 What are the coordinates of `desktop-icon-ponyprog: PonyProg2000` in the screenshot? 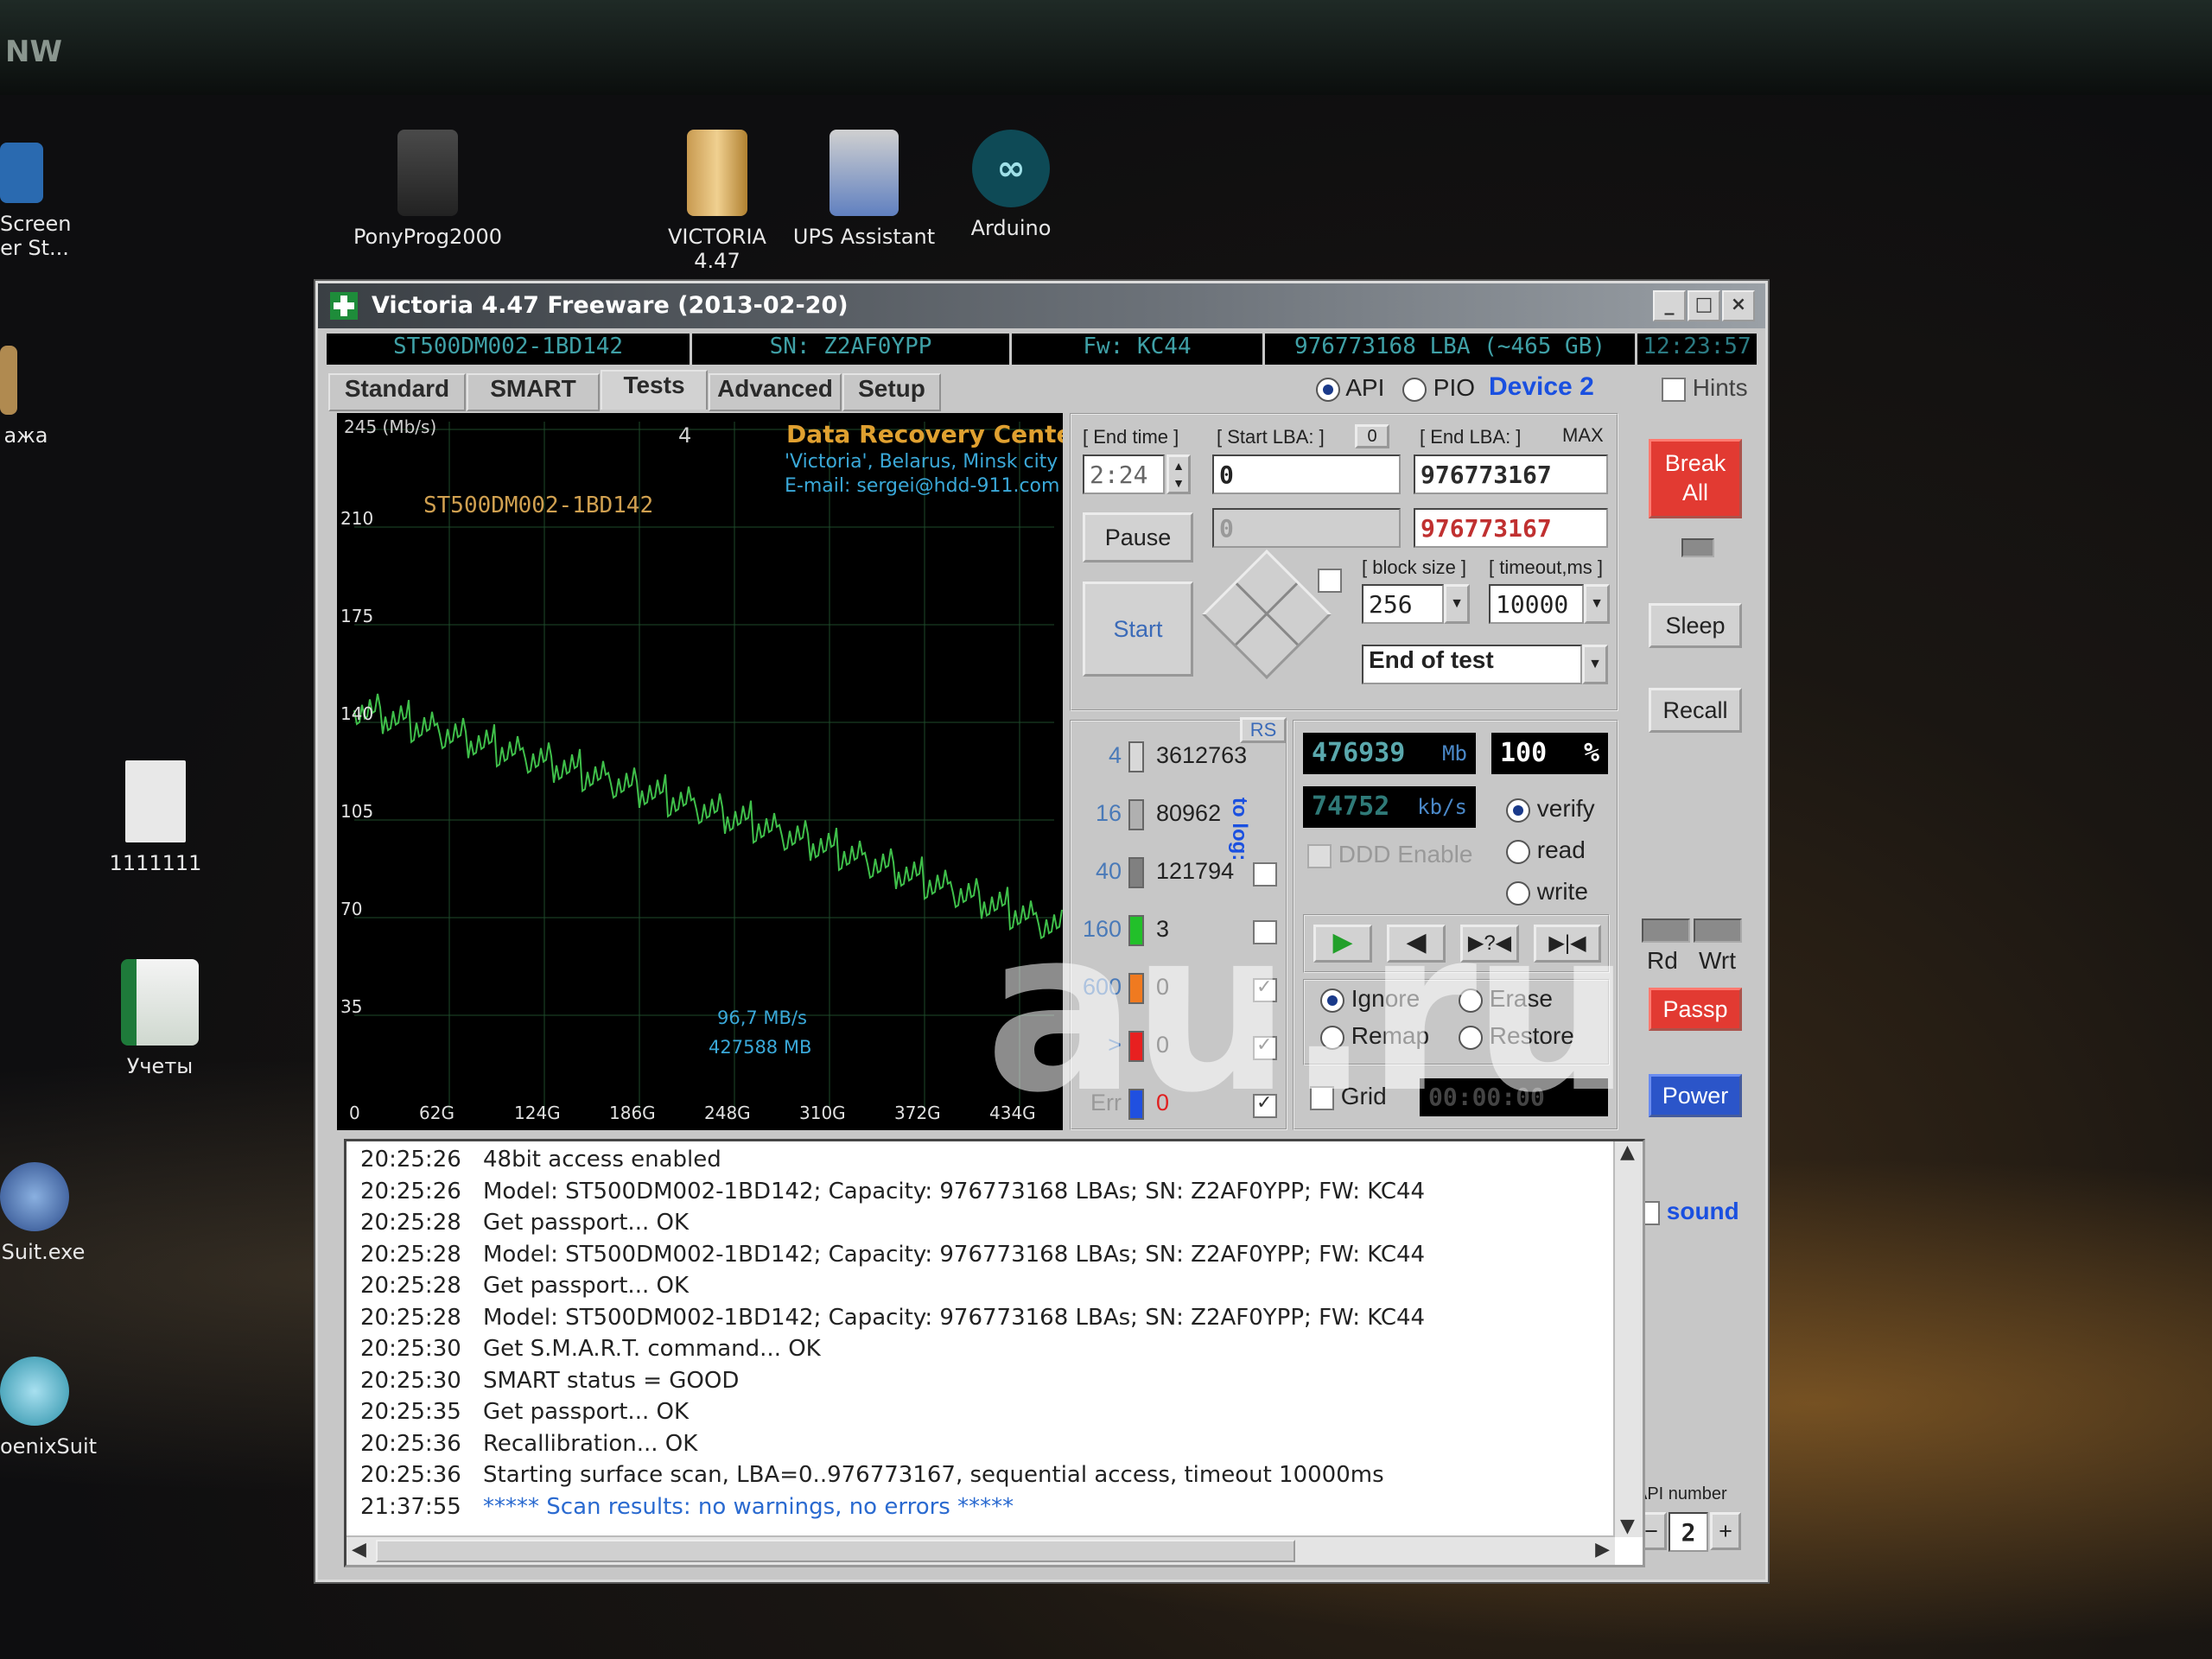 It's located at (427, 189).